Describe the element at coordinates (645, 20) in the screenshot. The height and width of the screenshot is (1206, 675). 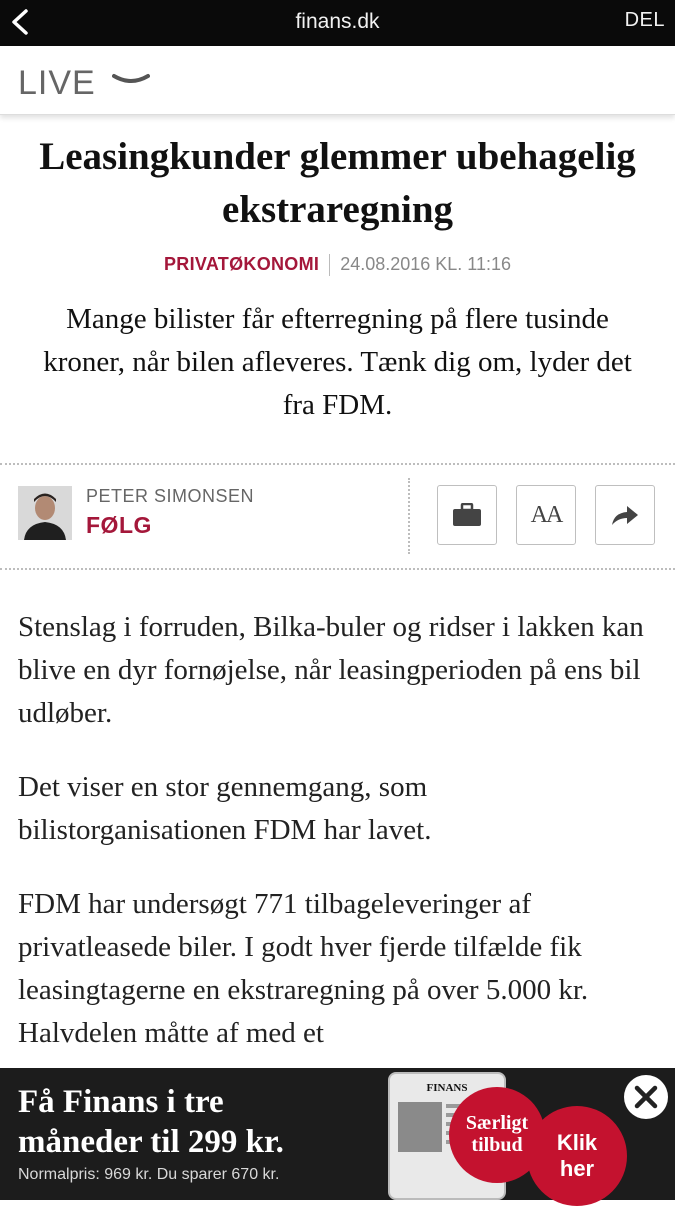
I see `share-button: DEL` at that location.